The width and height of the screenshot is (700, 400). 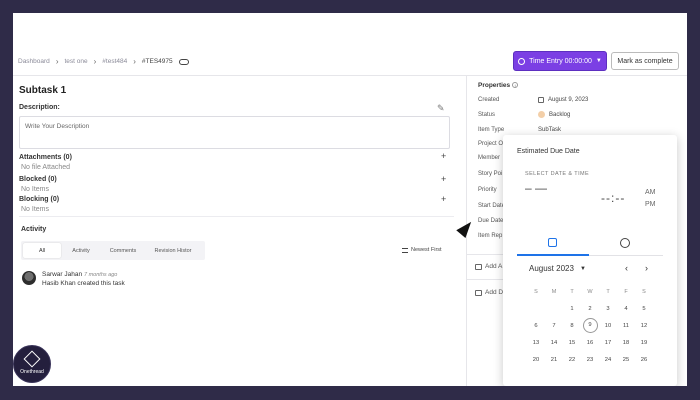 What do you see at coordinates (488, 266) in the screenshot?
I see `add-row-1: Add A` at bounding box center [488, 266].